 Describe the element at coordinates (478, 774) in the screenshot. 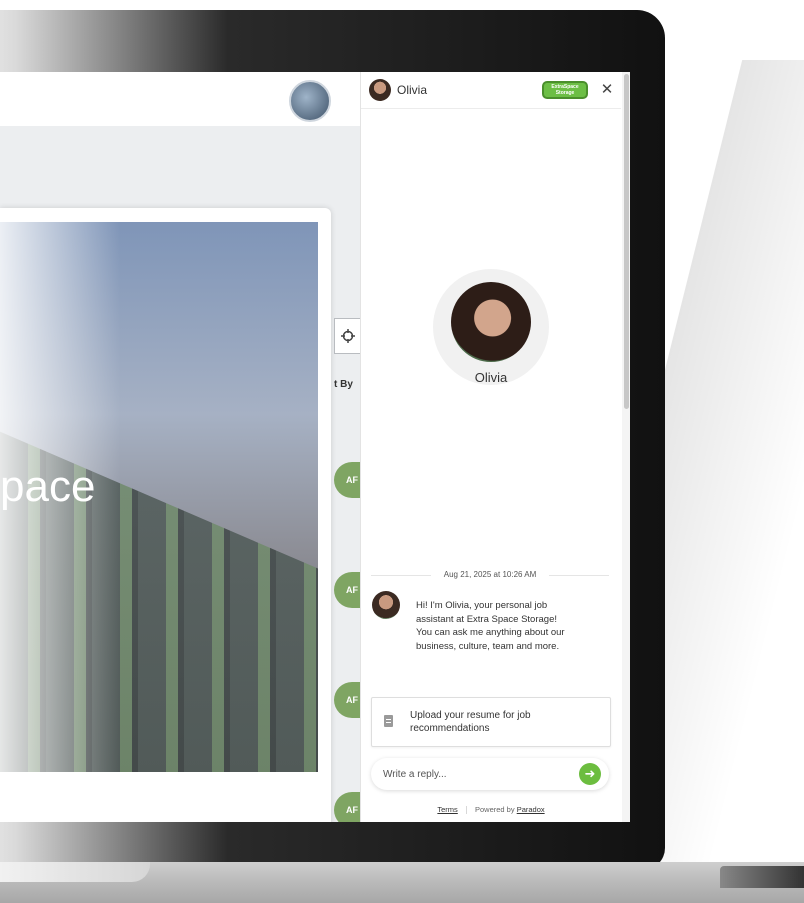

I see `reply-input` at that location.